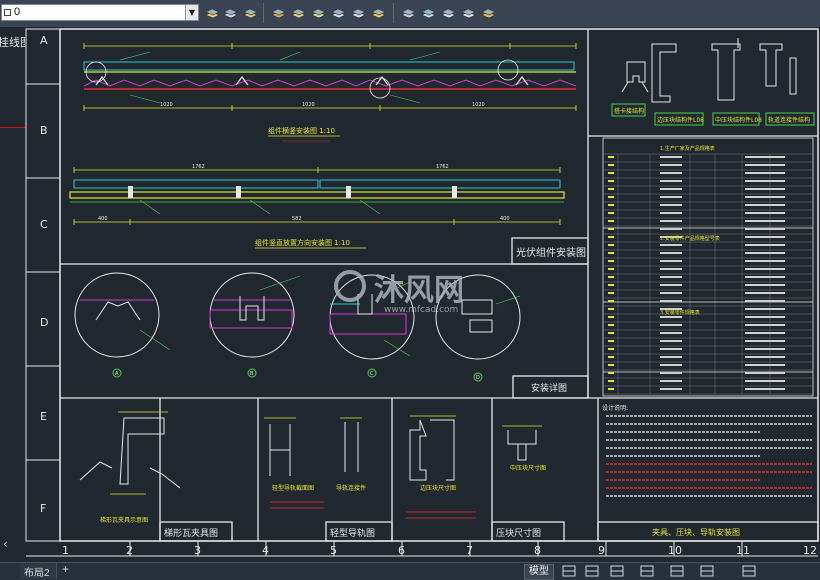 This screenshot has height=580, width=820. I want to click on column-label: 8, so click(537, 550).